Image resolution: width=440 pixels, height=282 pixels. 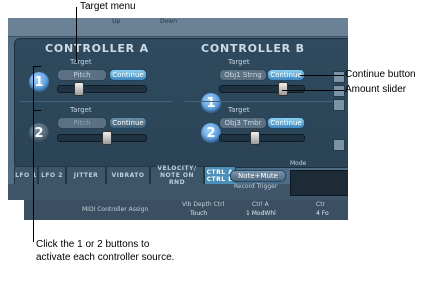 What do you see at coordinates (128, 123) in the screenshot?
I see `controller-a-row2-continue-button: Continue` at bounding box center [128, 123].